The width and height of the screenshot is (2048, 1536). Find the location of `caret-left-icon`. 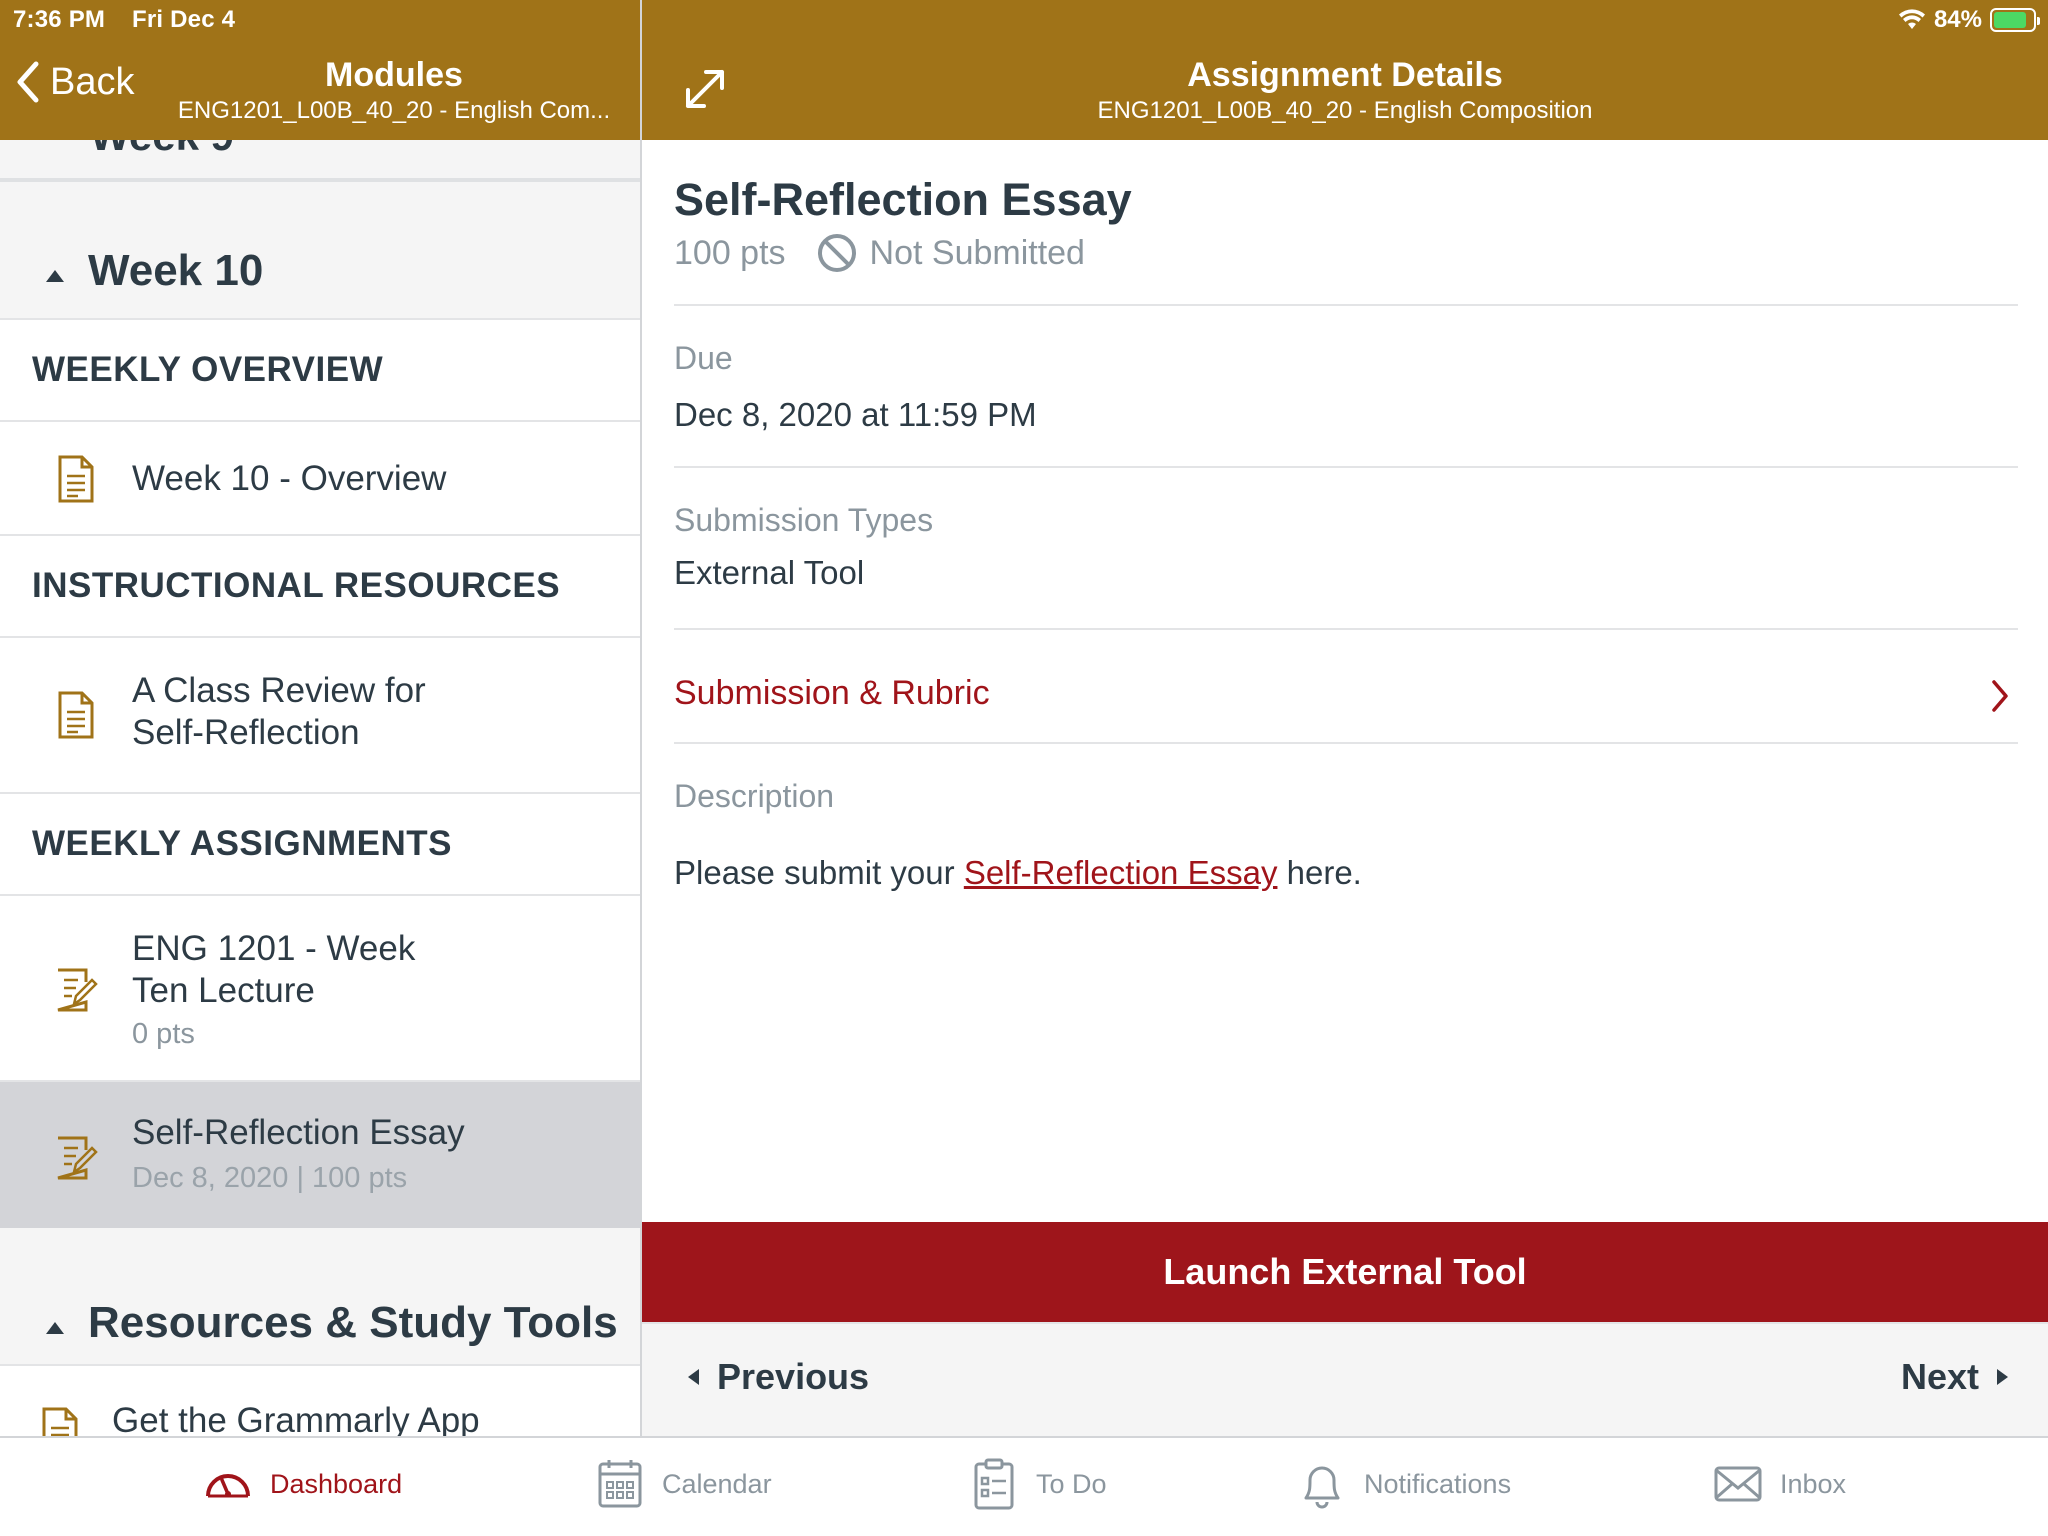

caret-left-icon is located at coordinates (693, 1377).